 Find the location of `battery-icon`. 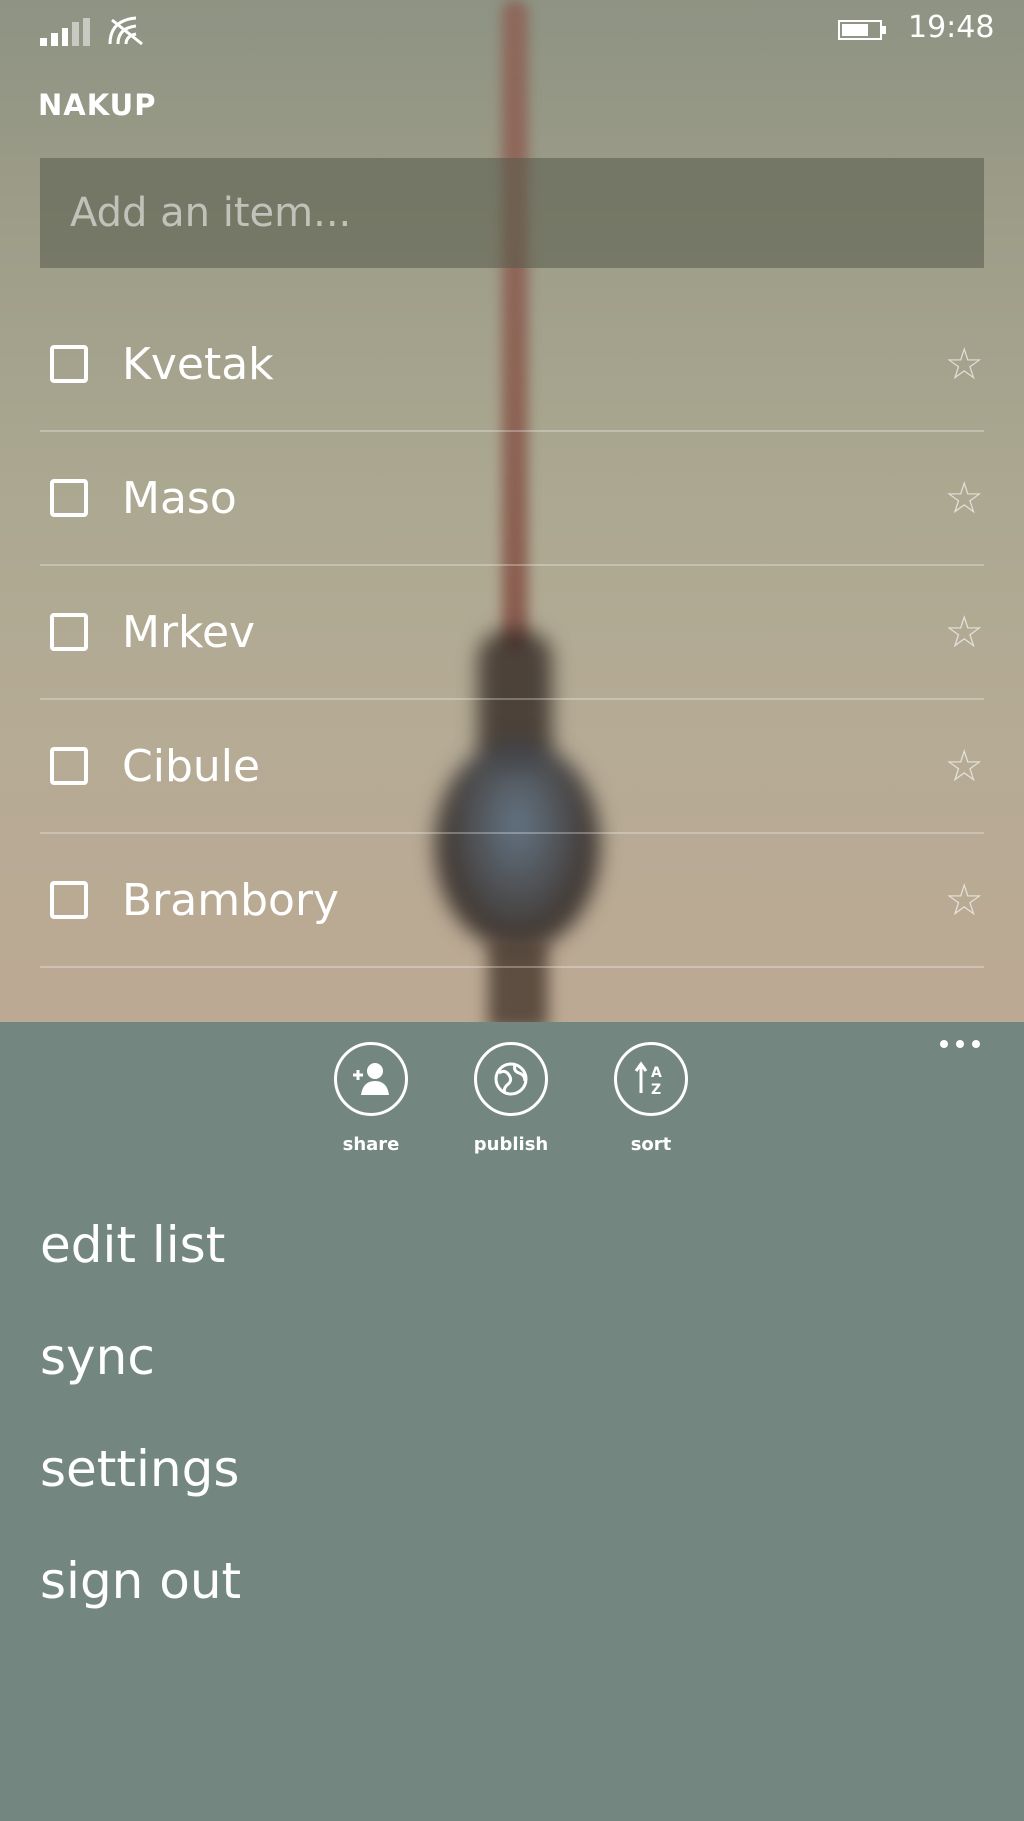

battery-icon is located at coordinates (862, 30).